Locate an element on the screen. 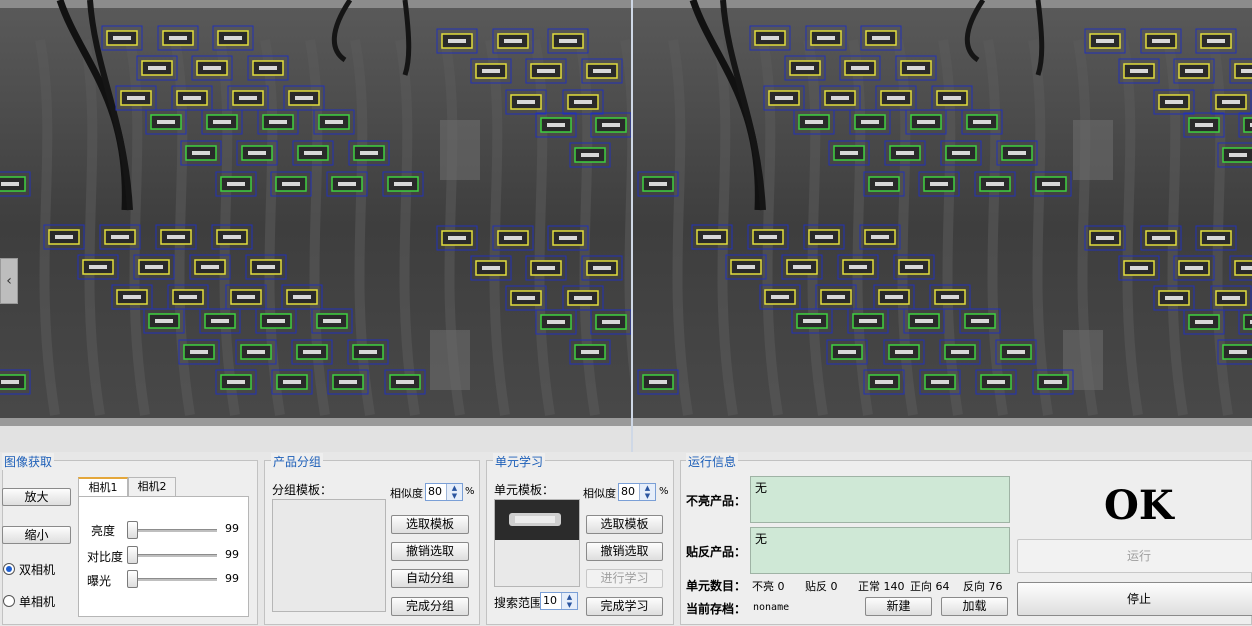 This screenshot has height=626, width=1252. single-camera-label: 单相机 is located at coordinates (37, 602).